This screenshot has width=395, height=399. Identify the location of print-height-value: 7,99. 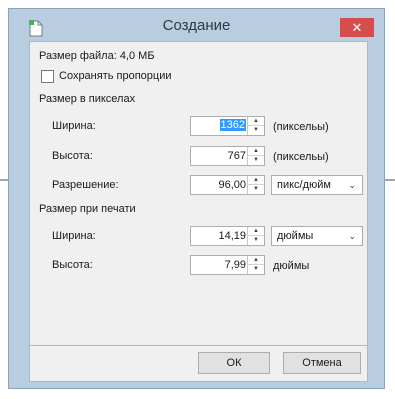
(235, 265).